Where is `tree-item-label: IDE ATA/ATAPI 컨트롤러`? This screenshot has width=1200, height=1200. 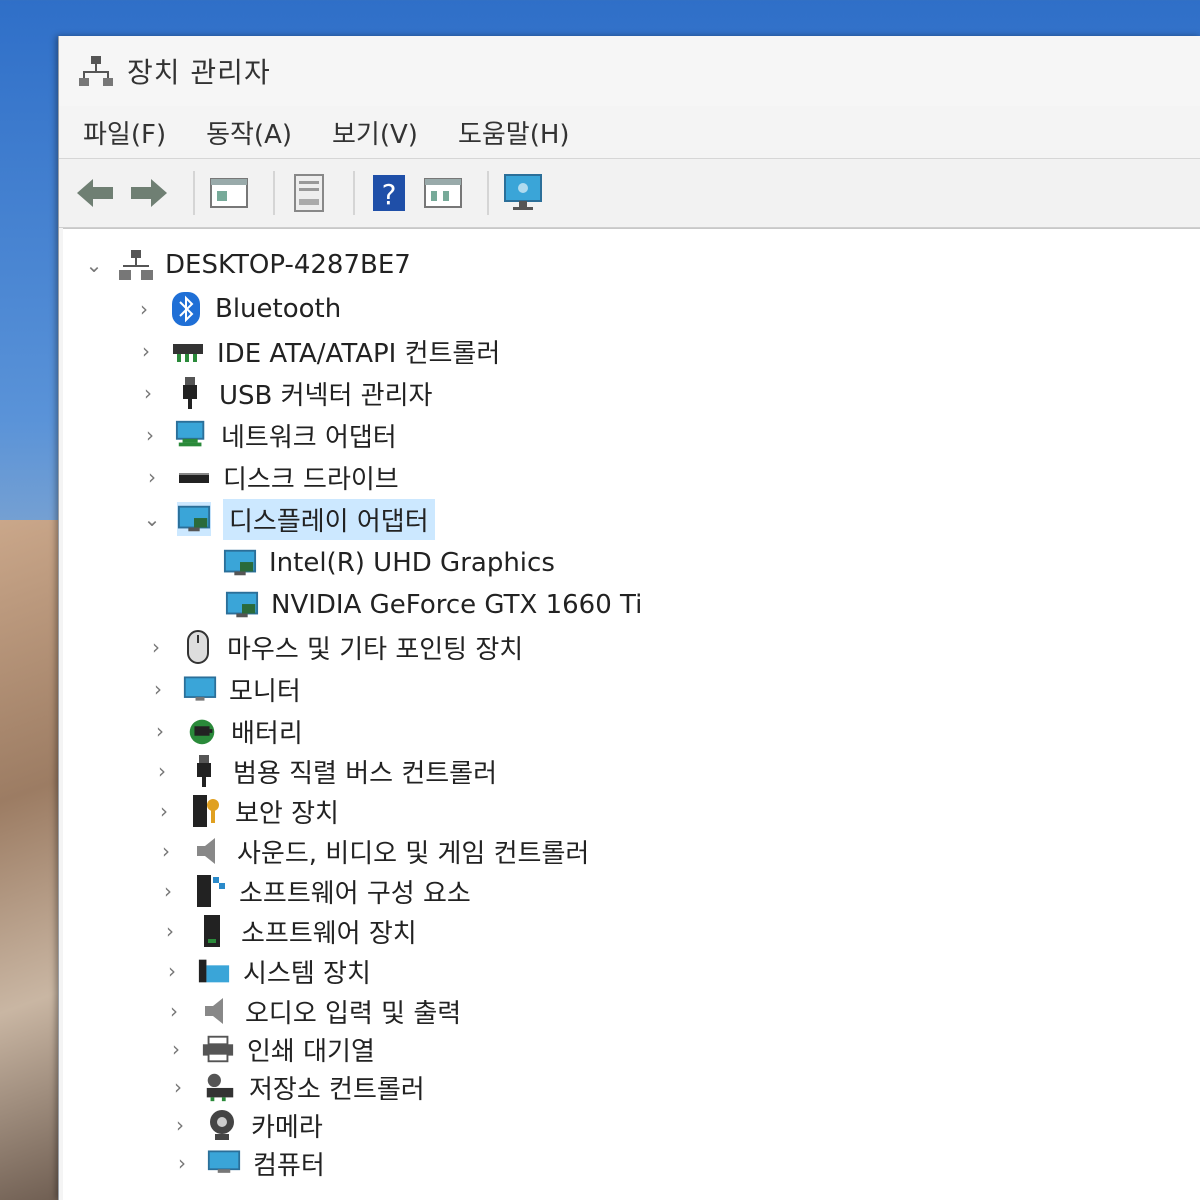 tree-item-label: IDE ATA/ATAPI 컨트롤러 is located at coordinates (359, 353).